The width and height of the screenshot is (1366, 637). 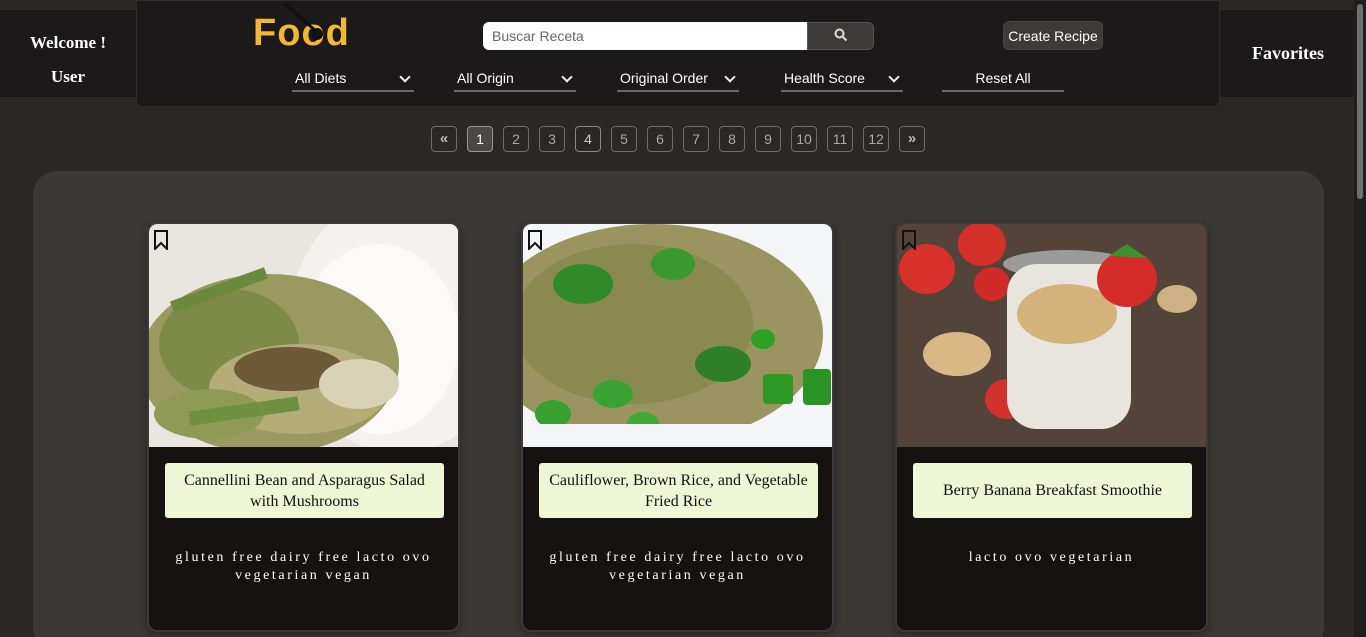 I want to click on favorites-link: Favorites, so click(x=1288, y=53).